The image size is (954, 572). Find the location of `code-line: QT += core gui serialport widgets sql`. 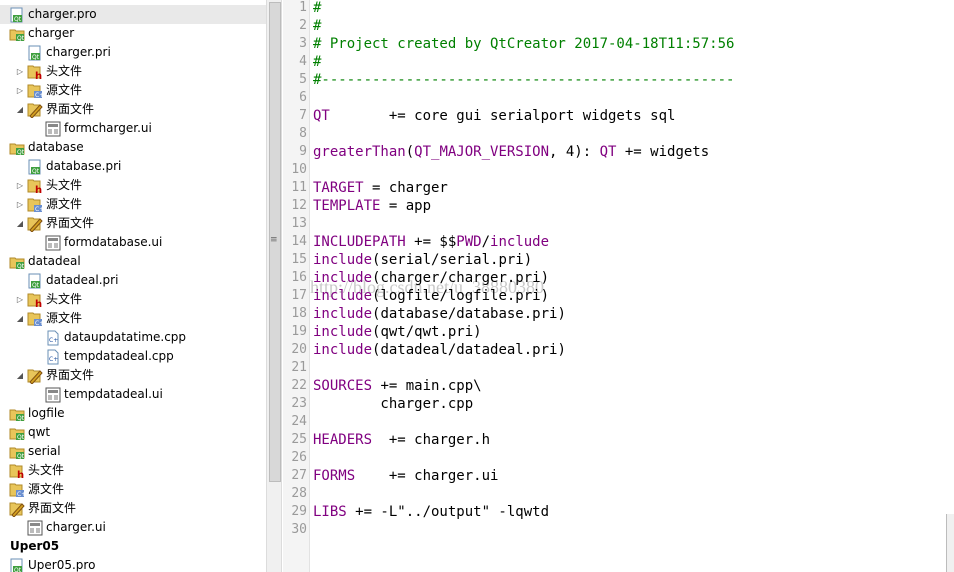

code-line: QT += core gui serialport widgets sql is located at coordinates (494, 116).